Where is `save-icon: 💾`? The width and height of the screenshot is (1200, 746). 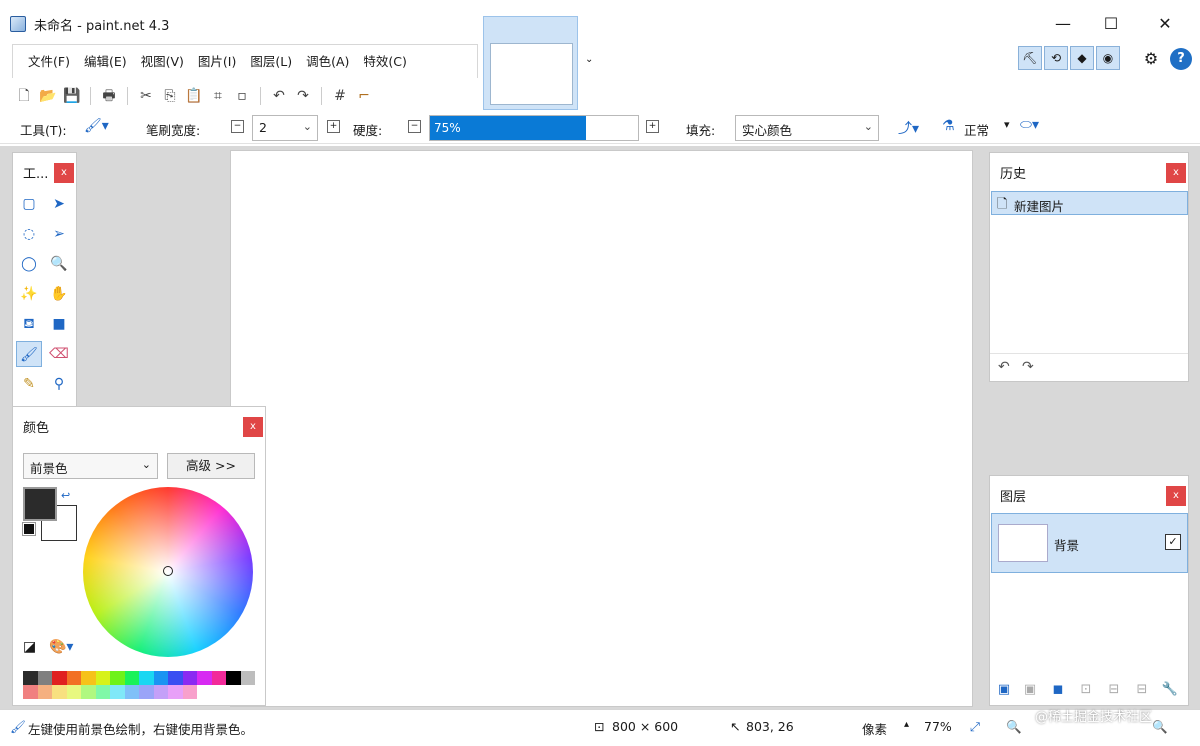 save-icon: 💾 is located at coordinates (72, 96).